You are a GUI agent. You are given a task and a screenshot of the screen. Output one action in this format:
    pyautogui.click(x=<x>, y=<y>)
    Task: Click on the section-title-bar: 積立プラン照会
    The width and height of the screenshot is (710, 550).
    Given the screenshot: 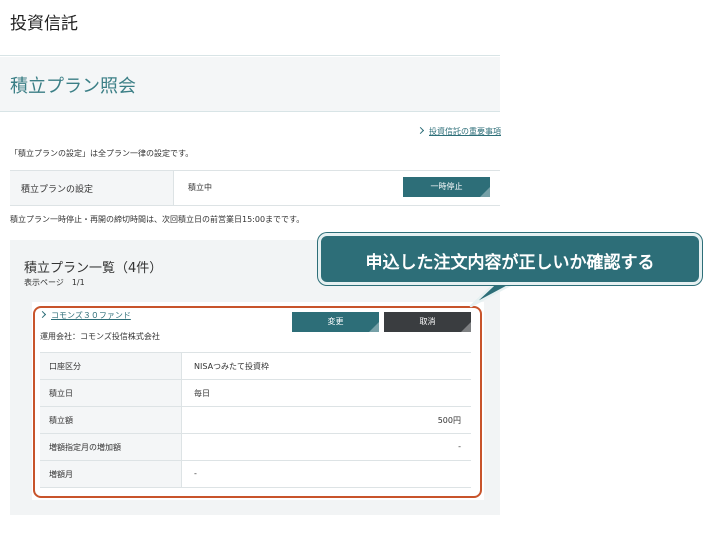 What is the action you would take?
    pyautogui.click(x=250, y=84)
    